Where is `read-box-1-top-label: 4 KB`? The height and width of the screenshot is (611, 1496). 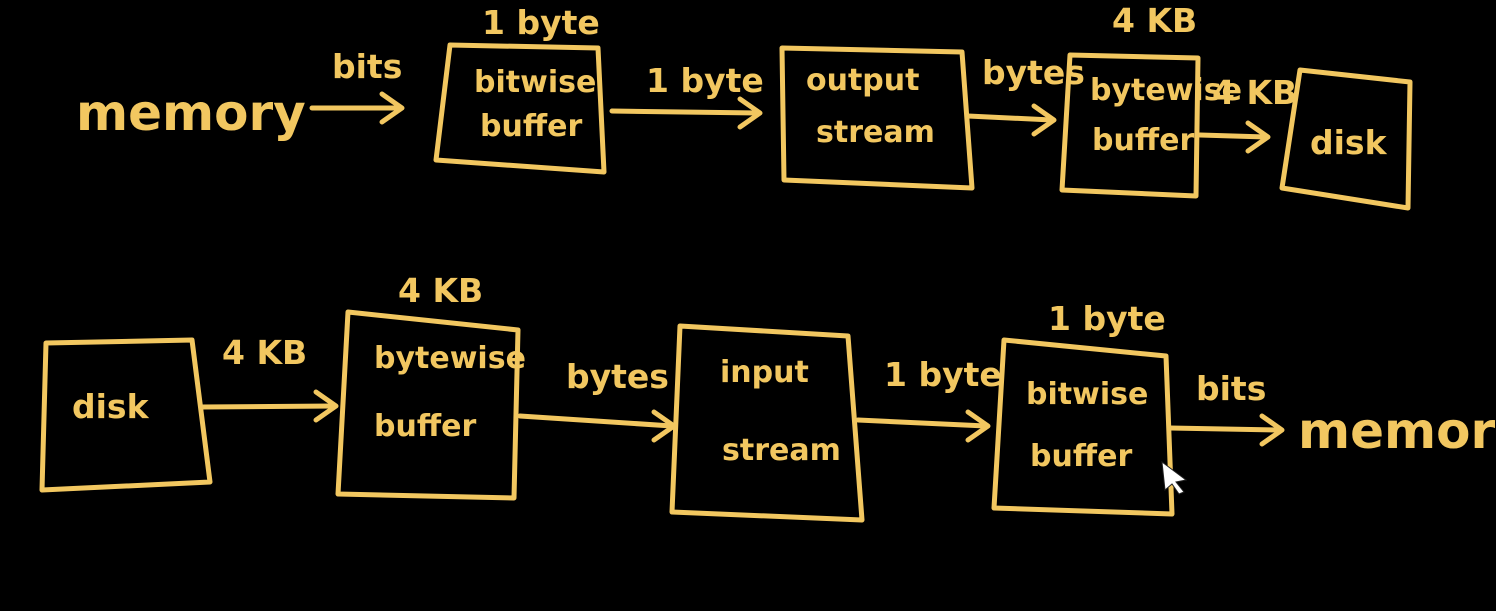 read-box-1-top-label: 4 KB is located at coordinates (440, 290).